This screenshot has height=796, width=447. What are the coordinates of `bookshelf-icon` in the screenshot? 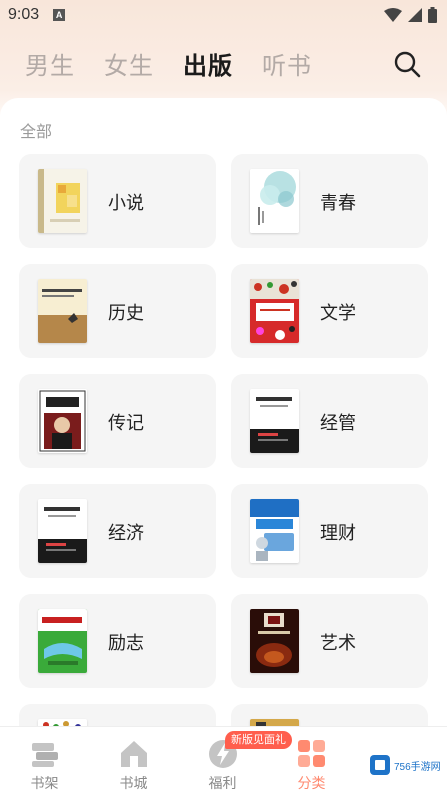 It's located at (45, 755).